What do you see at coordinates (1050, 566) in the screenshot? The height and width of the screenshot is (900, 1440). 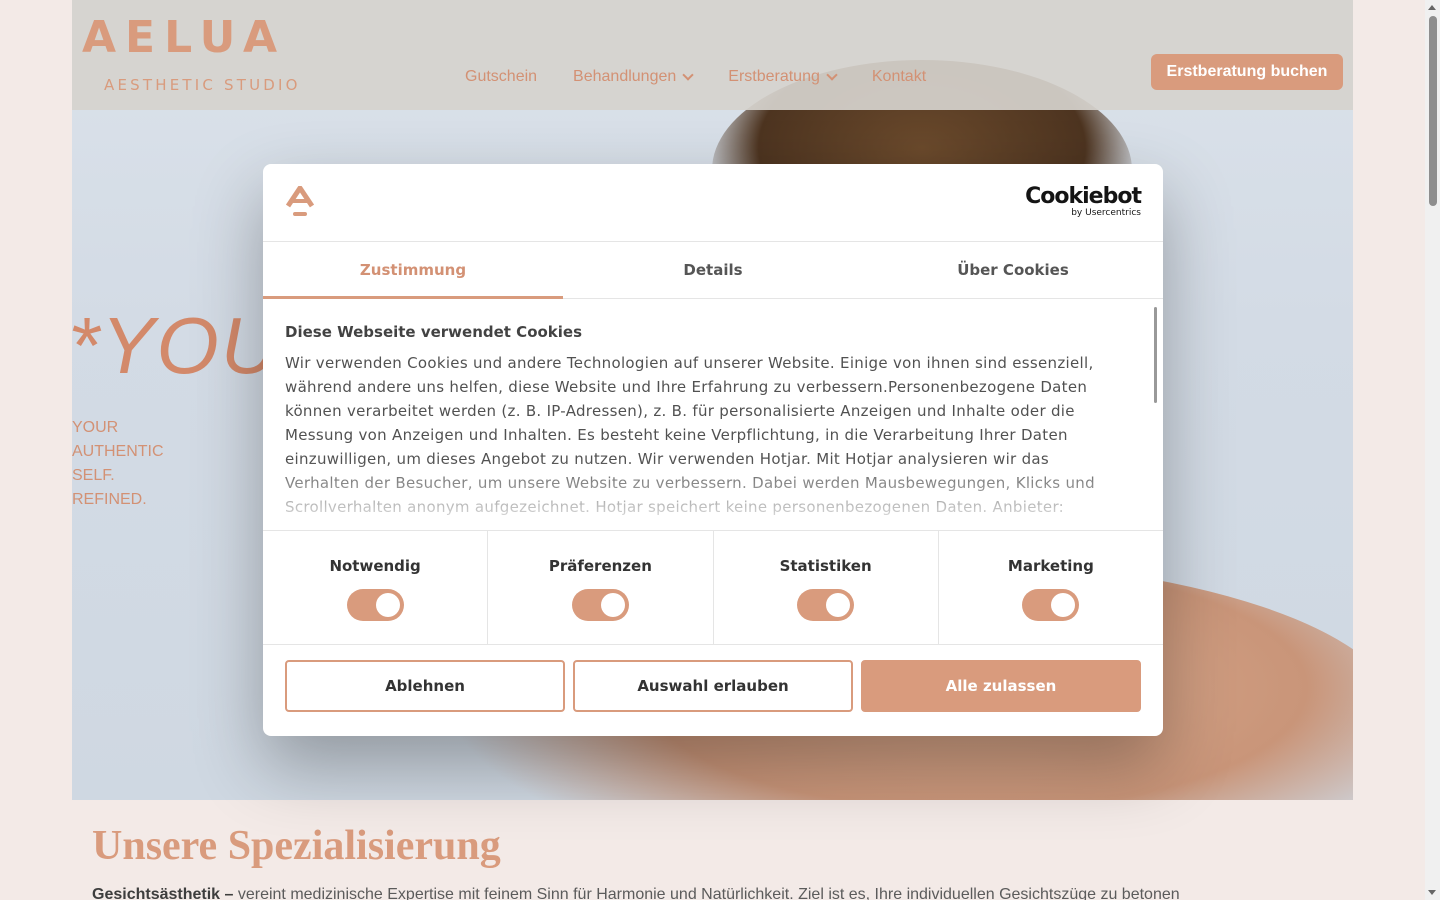 I see `toggle-label: Marketing` at bounding box center [1050, 566].